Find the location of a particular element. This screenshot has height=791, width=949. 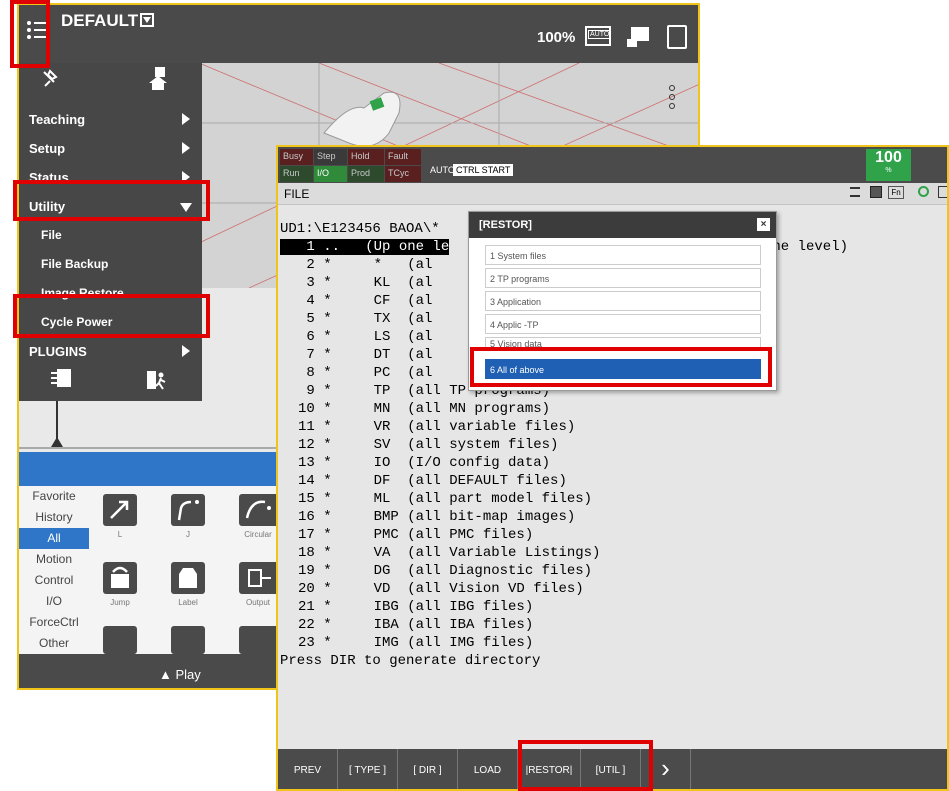

highlight-cycle-power is located at coordinates (111, 316).